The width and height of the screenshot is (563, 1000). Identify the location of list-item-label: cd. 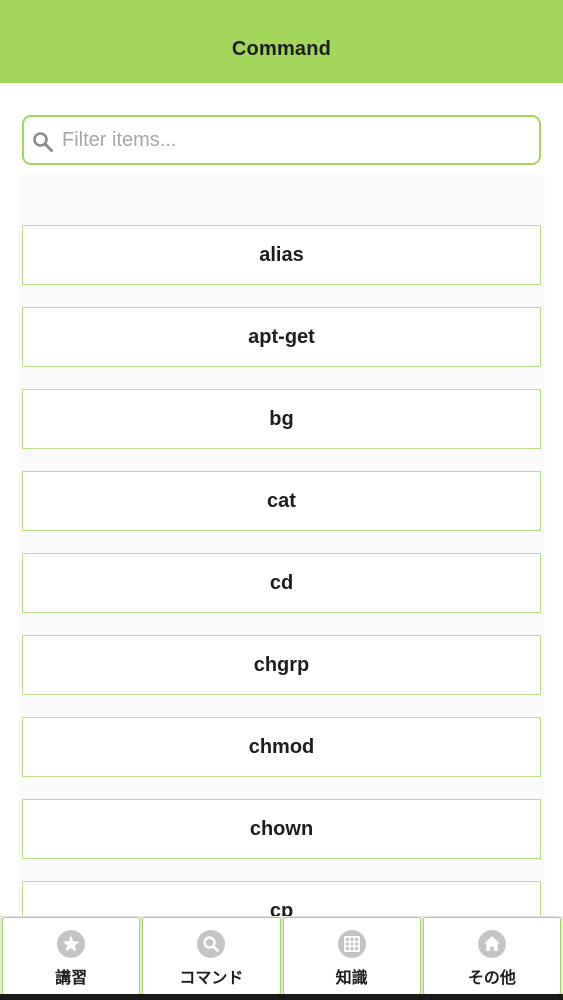
(281, 582).